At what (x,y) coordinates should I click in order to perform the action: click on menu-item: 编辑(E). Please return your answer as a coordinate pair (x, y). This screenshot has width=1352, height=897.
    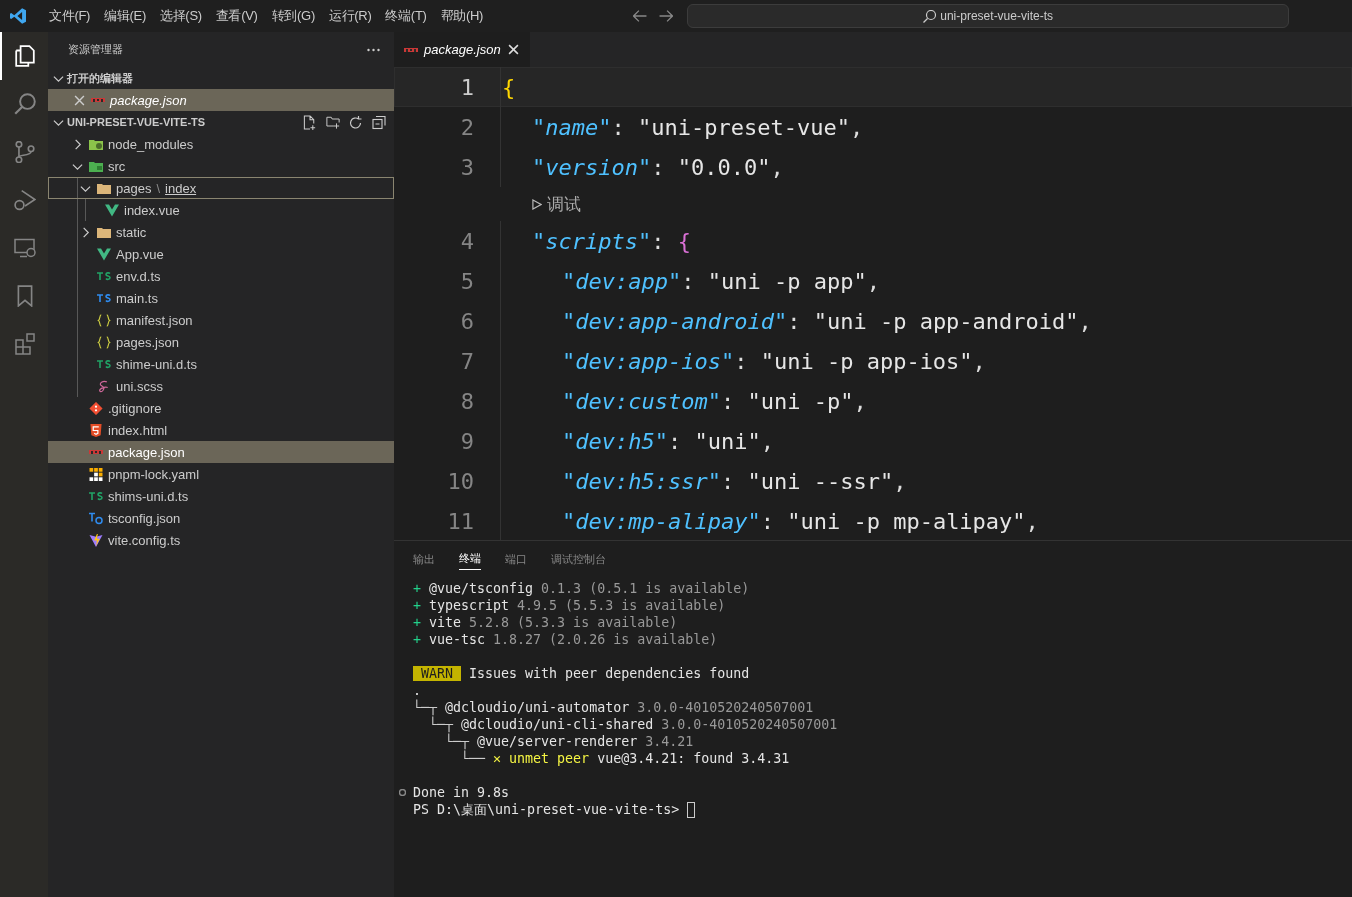
    Looking at the image, I should click on (125, 16).